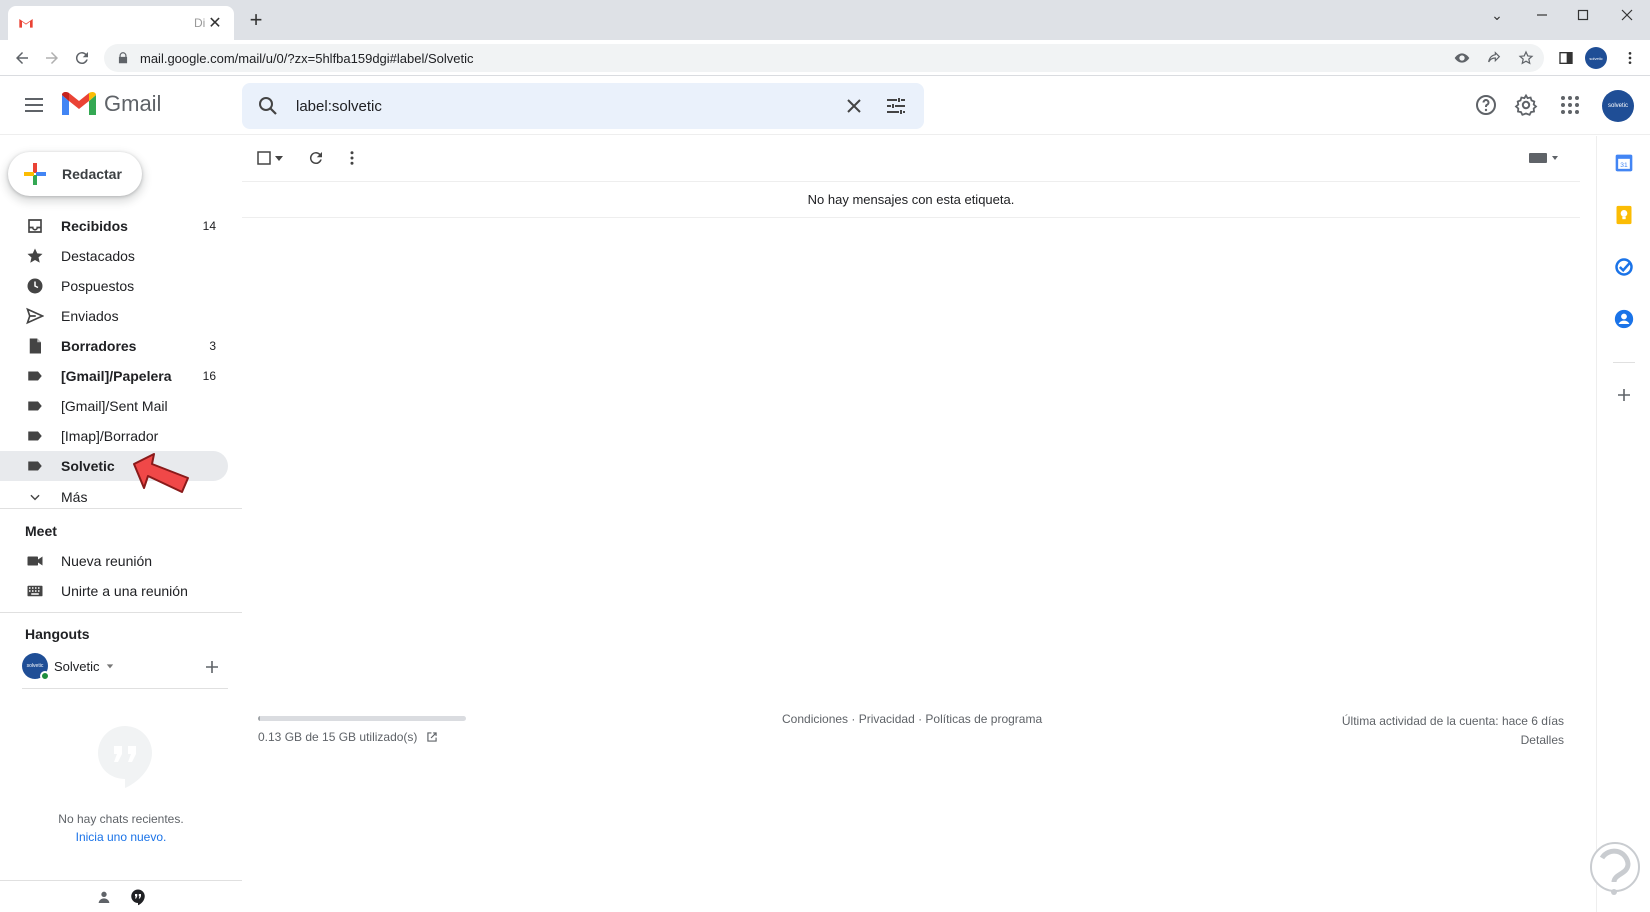 This screenshot has width=1650, height=912. Describe the element at coordinates (35, 497) in the screenshot. I see `chevron-down-icon` at that location.